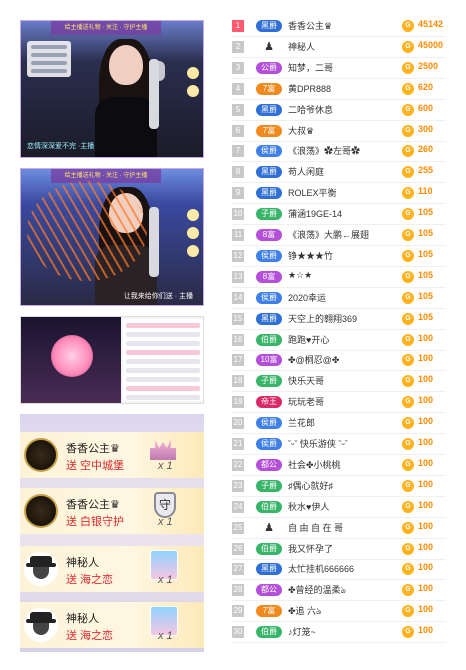 This screenshot has width=466, height=670. What do you see at coordinates (310, 485) in the screenshot?
I see `user-name: ♯偶心就好♯` at bounding box center [310, 485].